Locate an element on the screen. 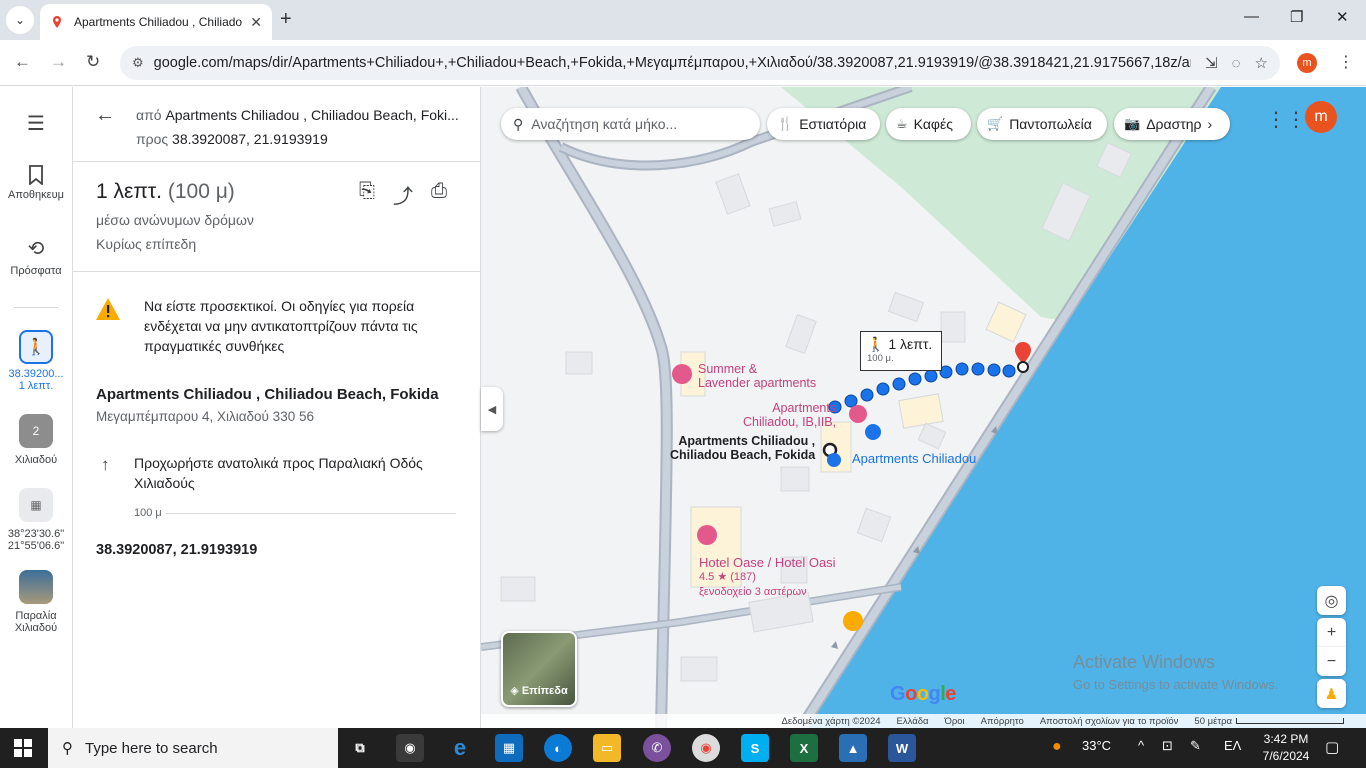  activate-title: Activate Windows is located at coordinates (1144, 662).